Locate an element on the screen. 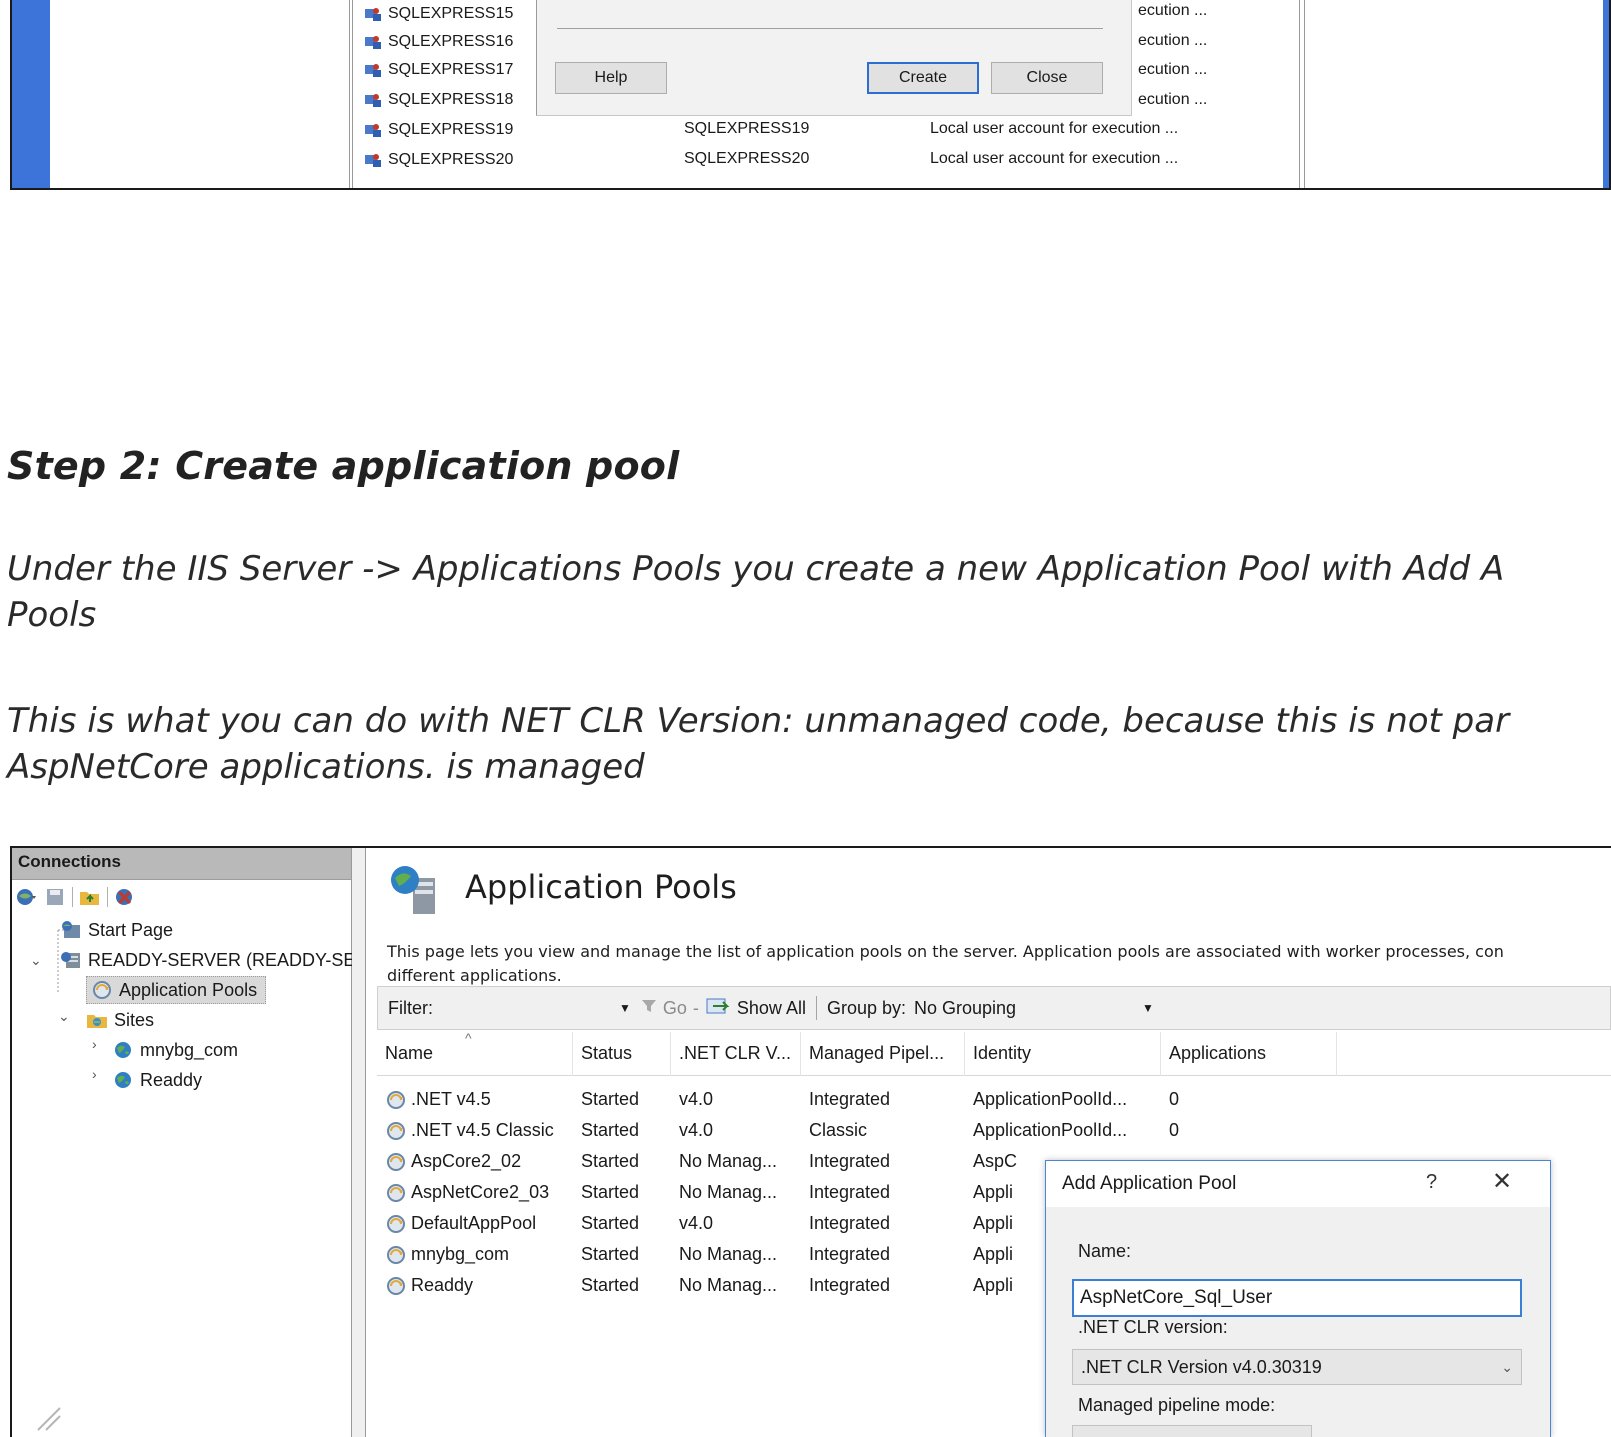 This screenshot has height=1437, width=1611. resize-grip-icon is located at coordinates (49, 1419).